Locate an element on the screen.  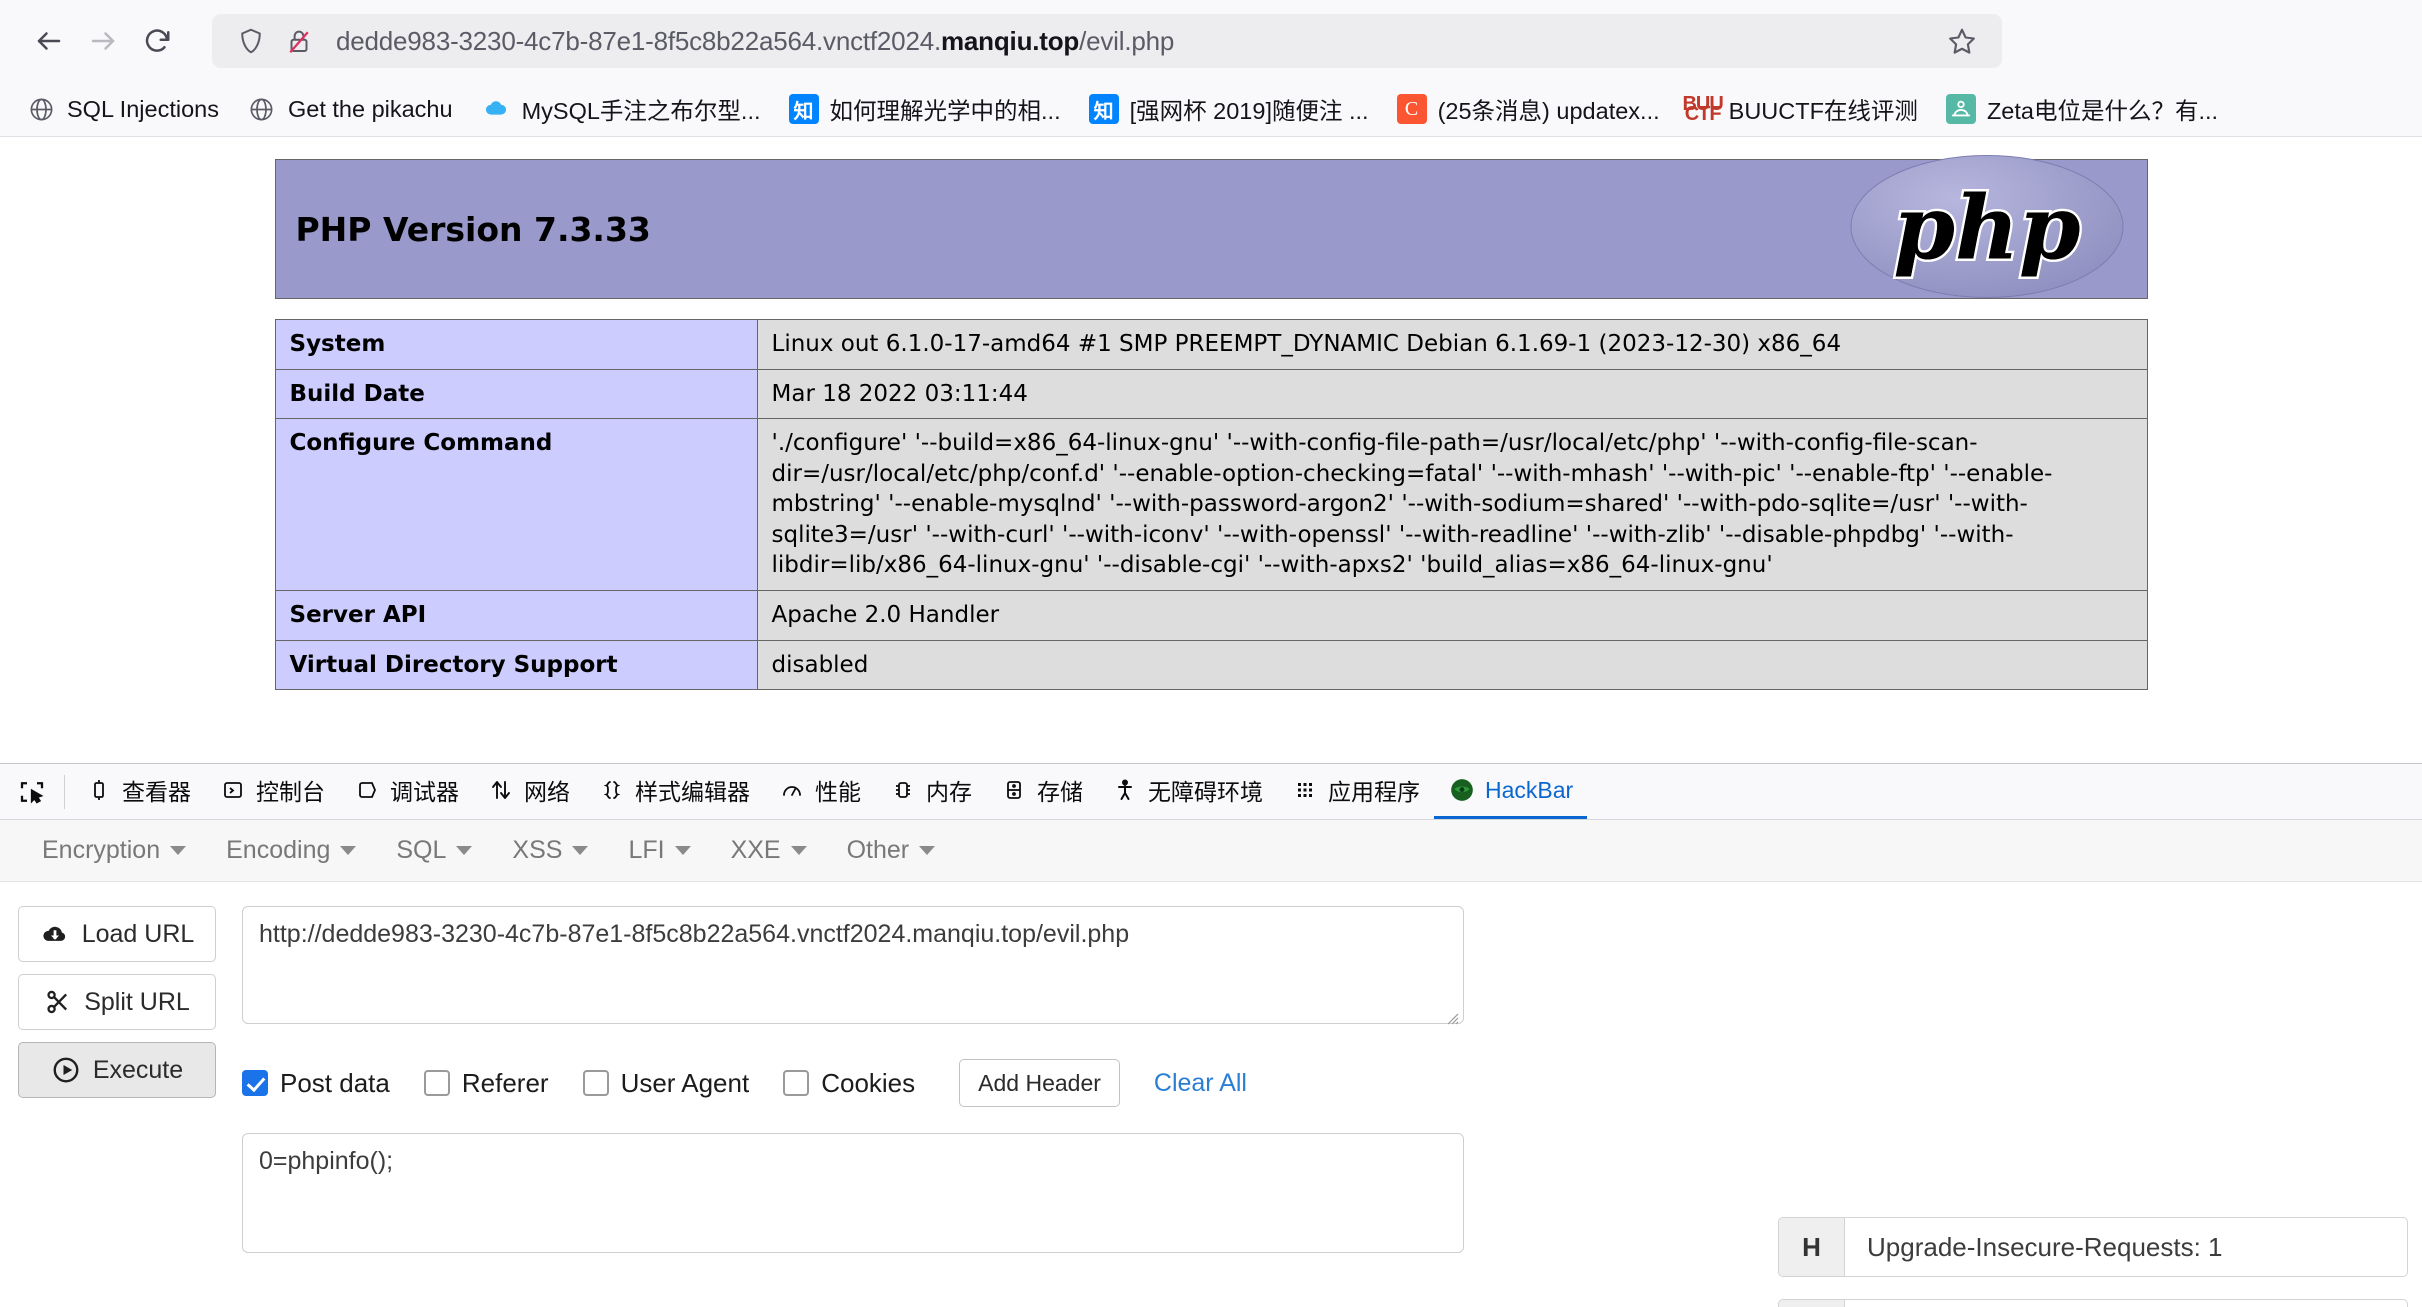
split-url-button: Split URL is located at coordinates (117, 1002).